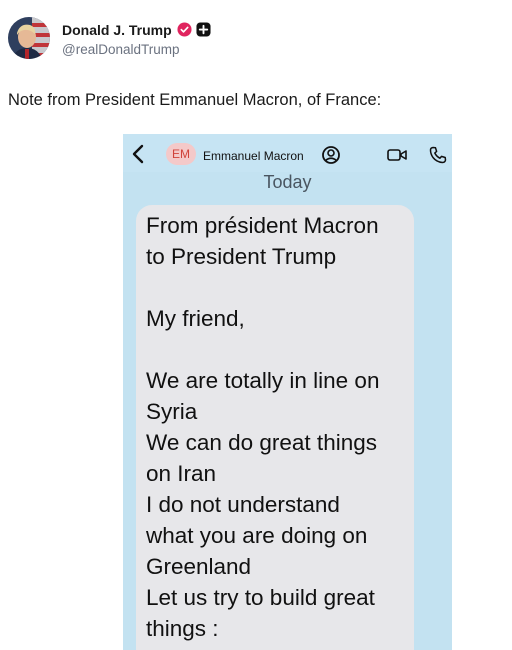 This screenshot has width=512, height=650. I want to click on phone-icon, so click(438, 155).